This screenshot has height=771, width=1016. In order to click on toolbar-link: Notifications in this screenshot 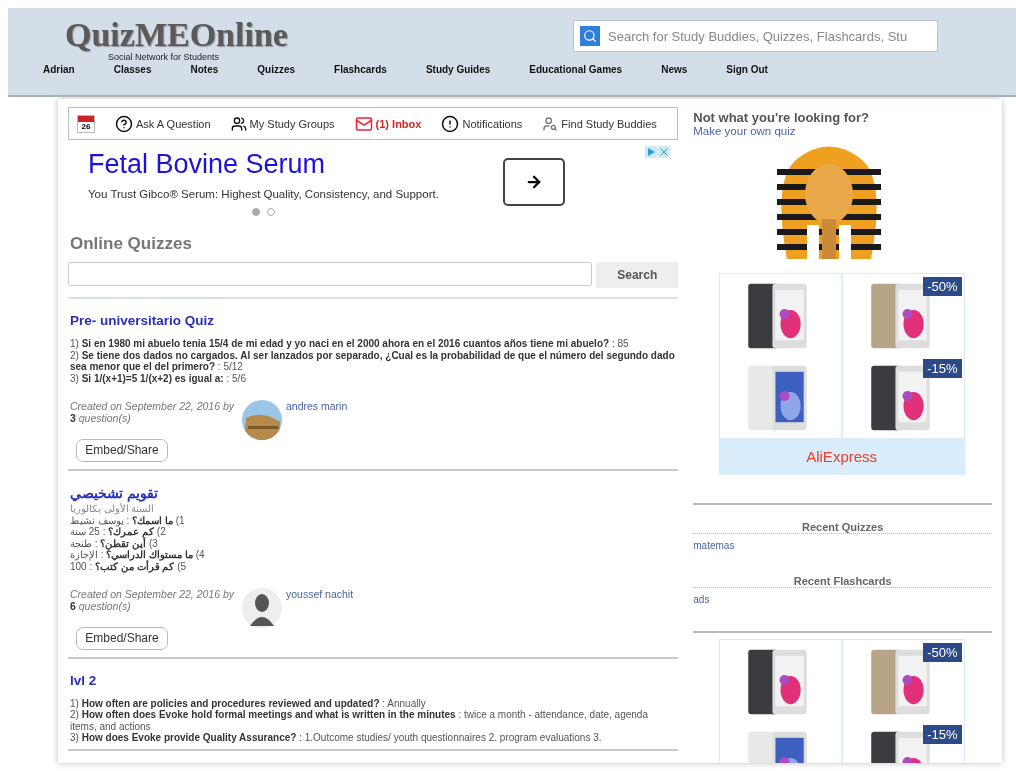, I will do `click(482, 123)`.